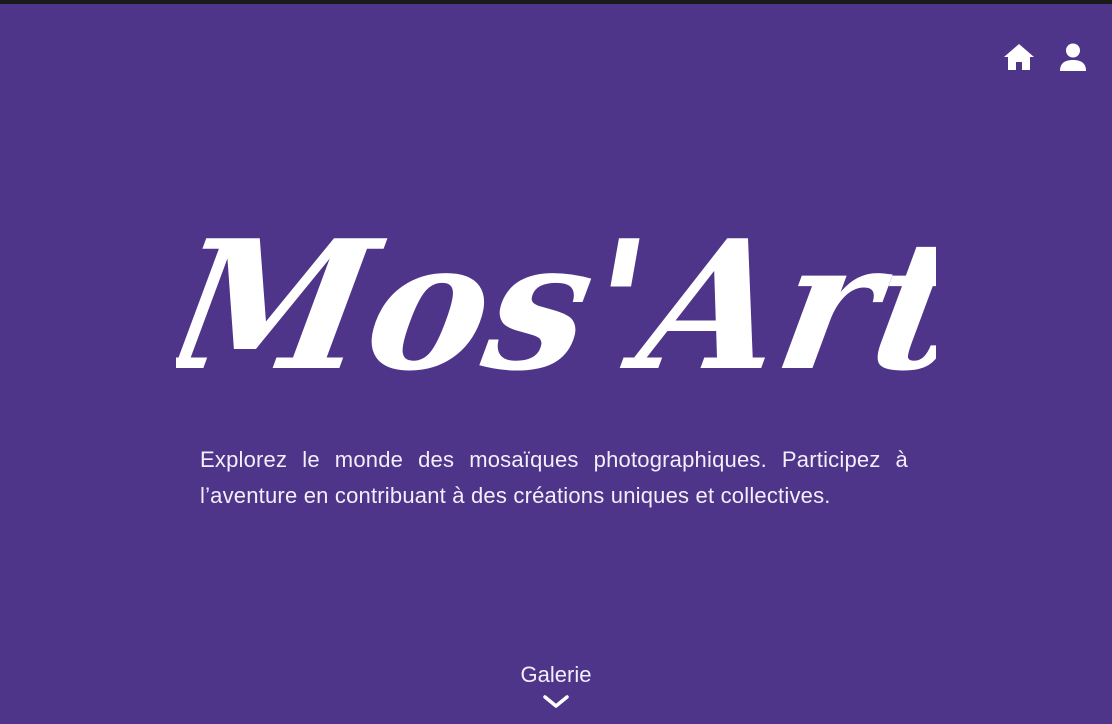 Image resolution: width=1112 pixels, height=724 pixels. I want to click on gallery-link: Galerie, so click(556, 685).